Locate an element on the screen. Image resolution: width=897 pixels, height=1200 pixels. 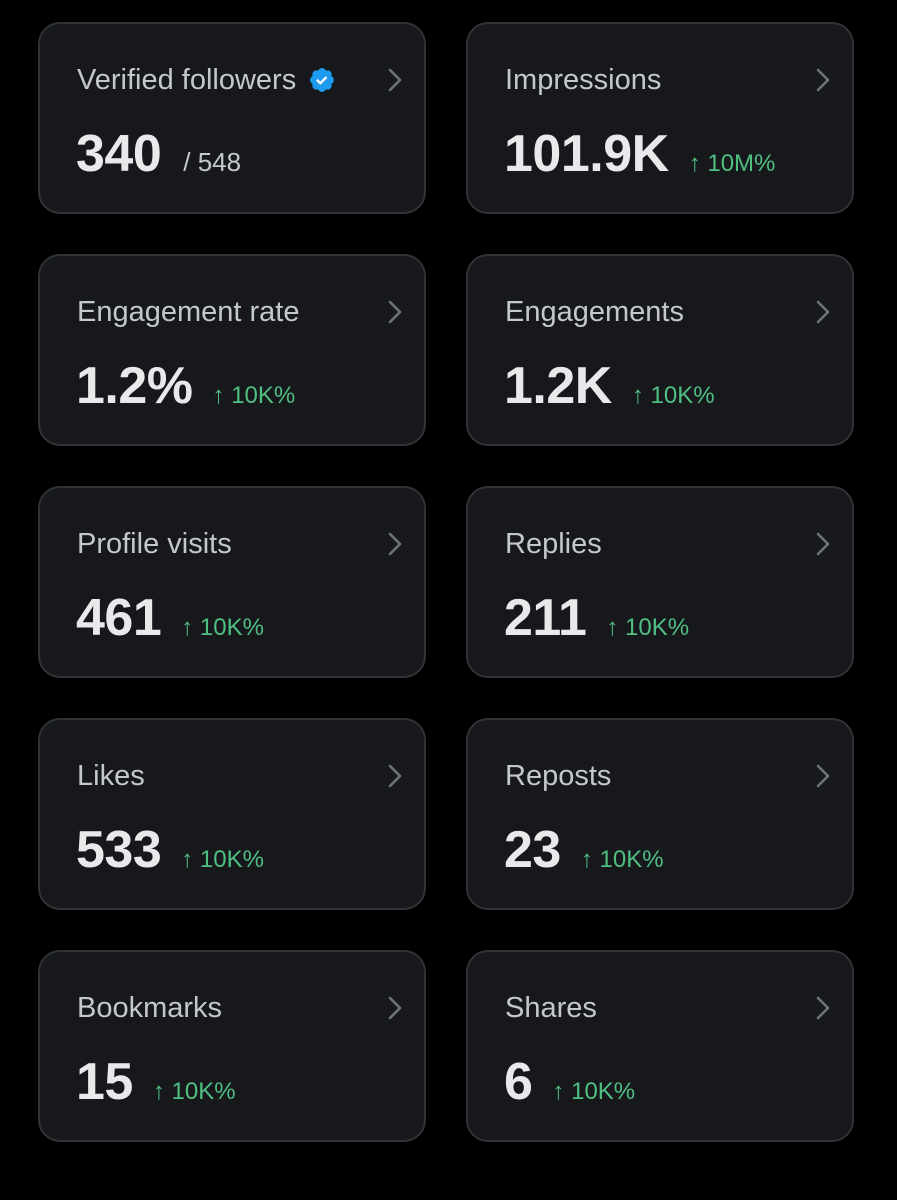
reposts-card: Reposts 23 ↑ 10K% is located at coordinates (660, 814).